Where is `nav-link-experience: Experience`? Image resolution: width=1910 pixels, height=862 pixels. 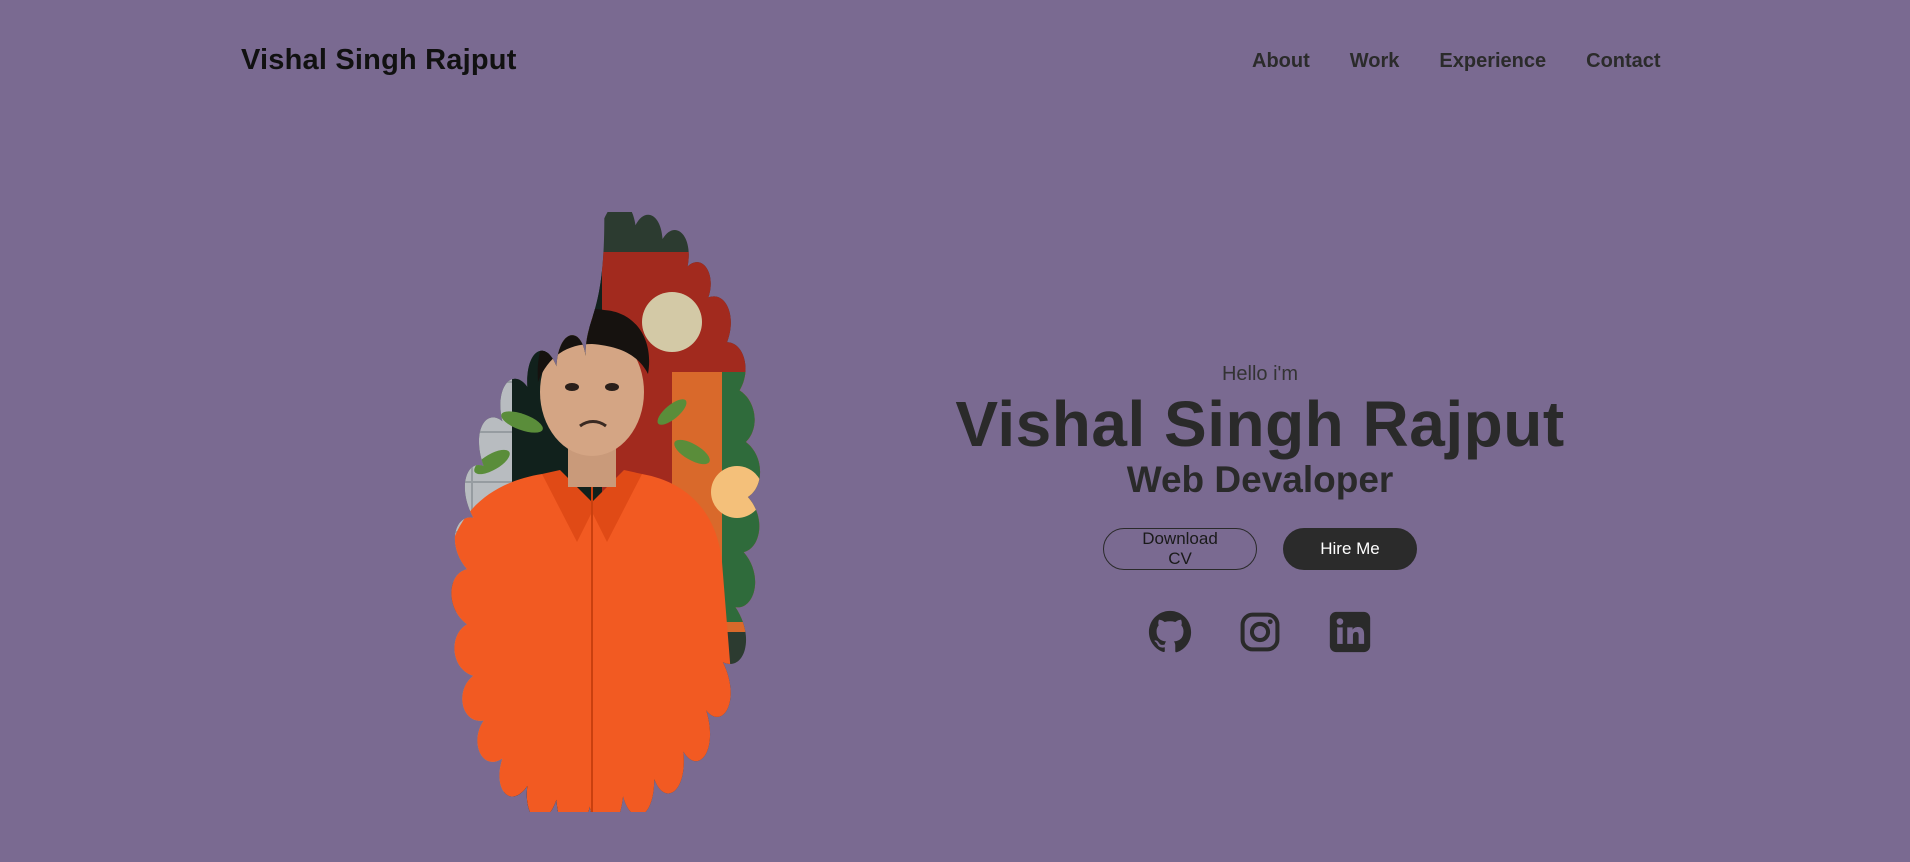 nav-link-experience: Experience is located at coordinates (1492, 61).